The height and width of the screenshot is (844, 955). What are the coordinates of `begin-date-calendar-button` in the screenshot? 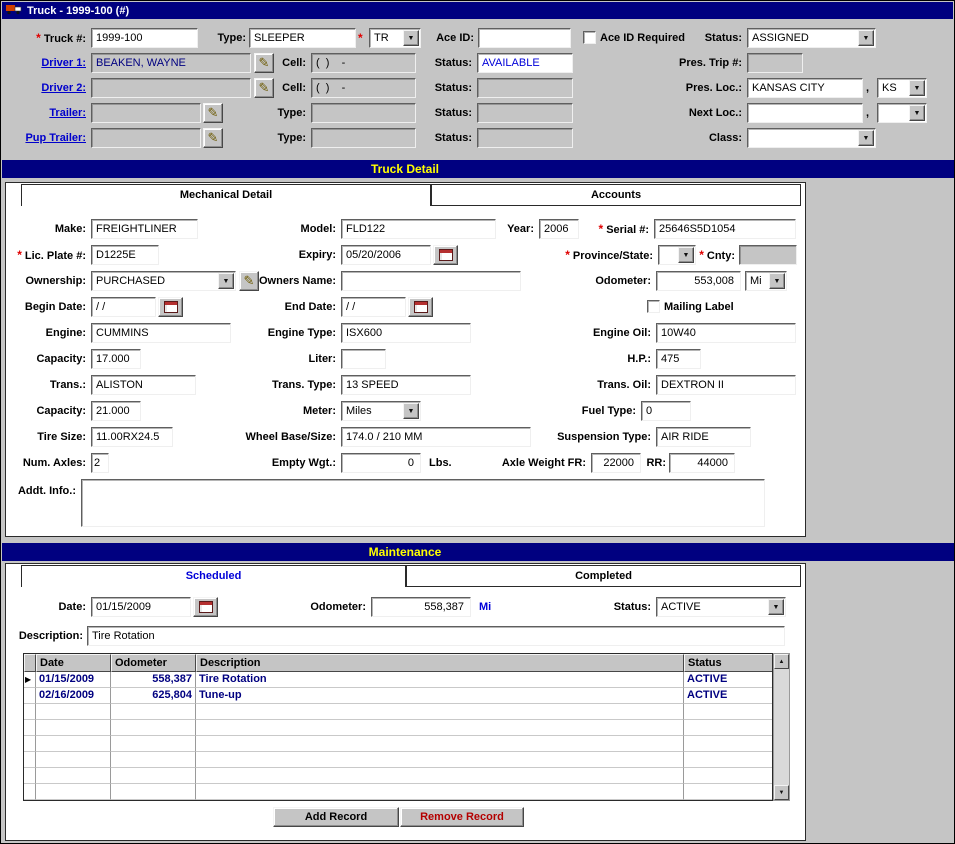 It's located at (170, 307).